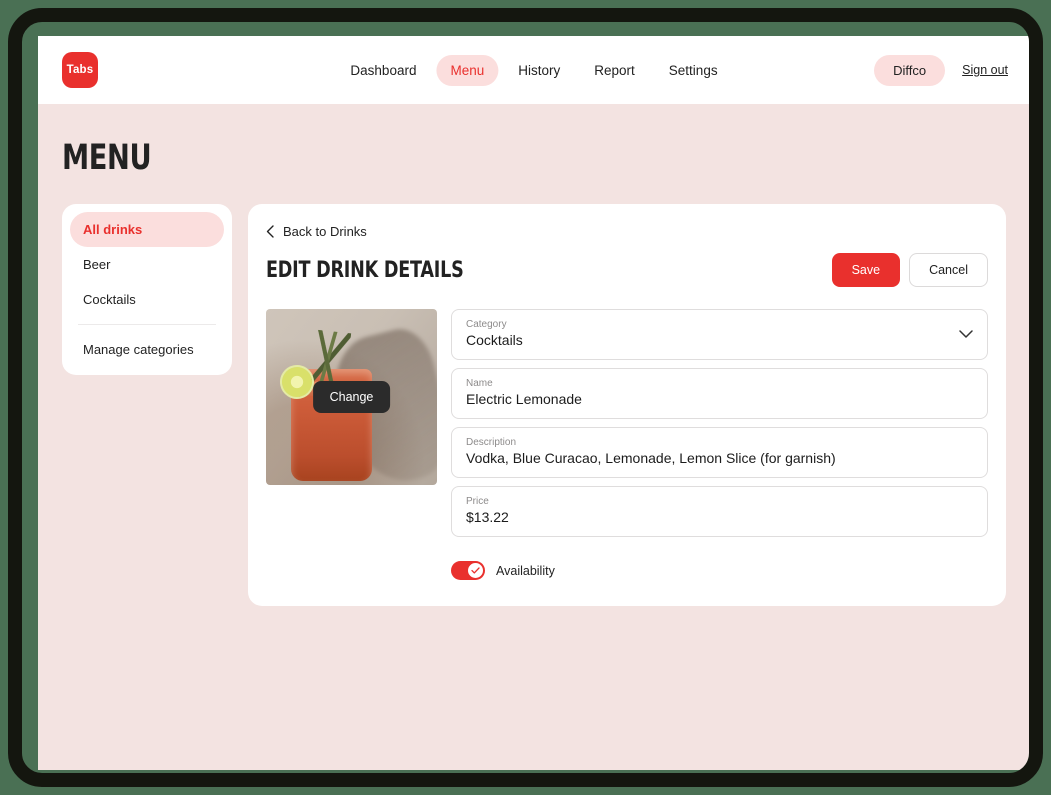  What do you see at coordinates (985, 70) in the screenshot?
I see `sign-out-link: Sign out` at bounding box center [985, 70].